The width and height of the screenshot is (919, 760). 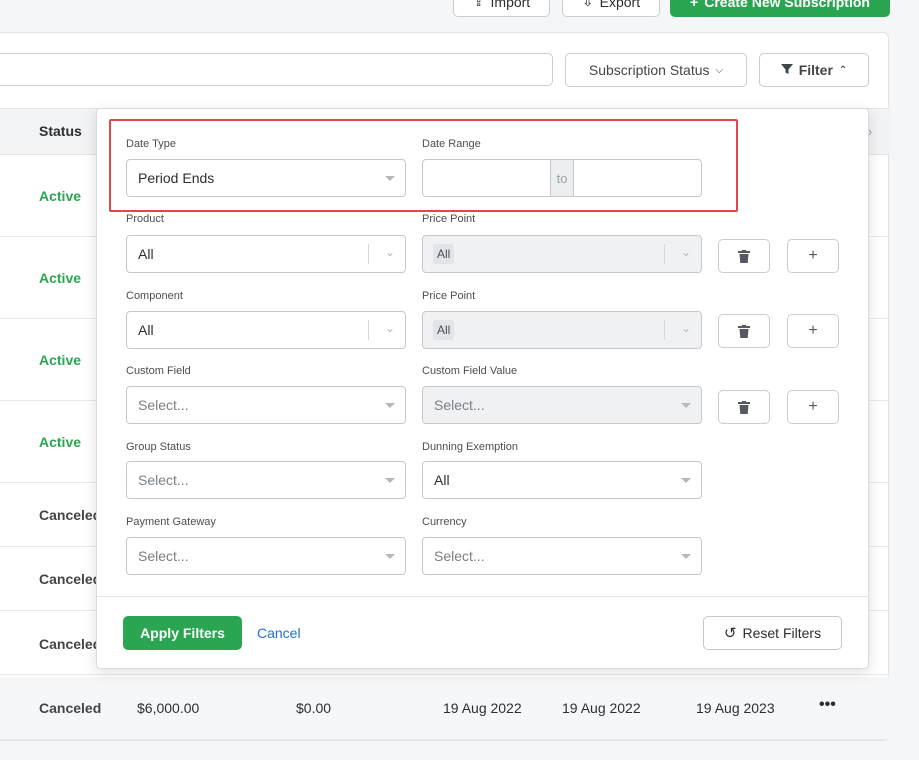 What do you see at coordinates (145, 219) in the screenshot?
I see `product-label: Product` at bounding box center [145, 219].